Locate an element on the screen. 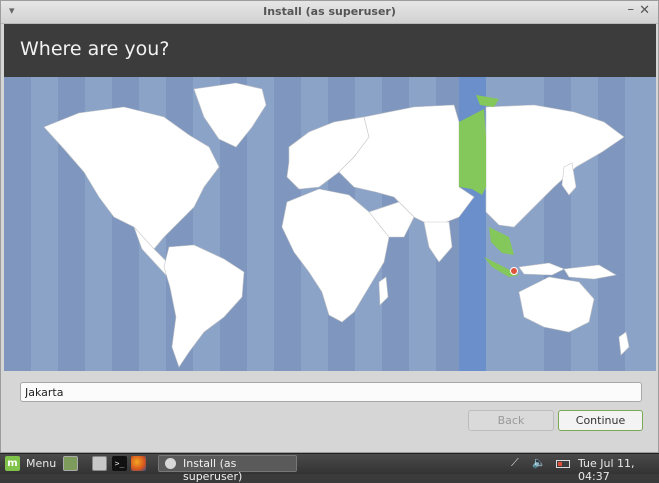 The height and width of the screenshot is (483, 659). title-bar: ▾ Install (as superuser) – ✕ is located at coordinates (329, 12).